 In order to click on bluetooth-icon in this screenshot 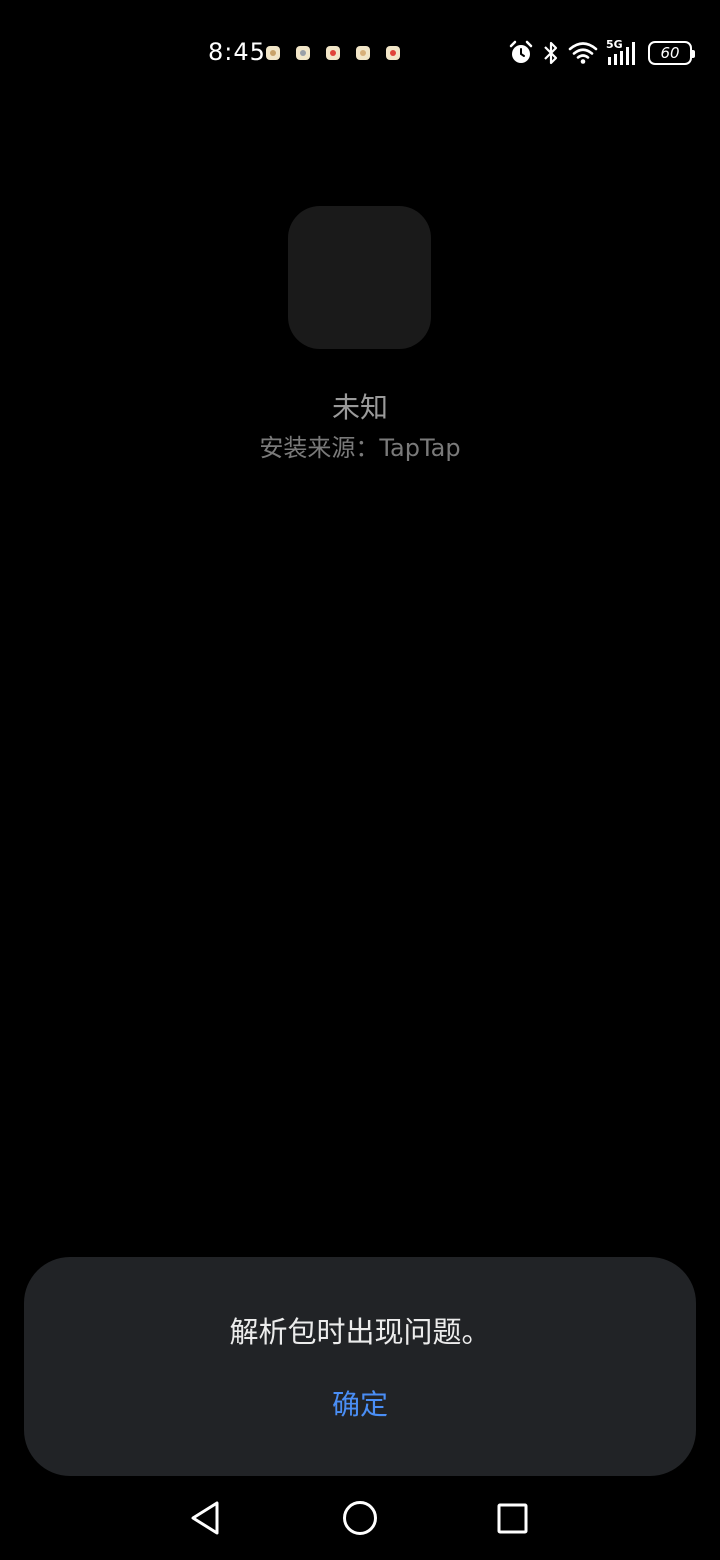, I will do `click(551, 53)`.